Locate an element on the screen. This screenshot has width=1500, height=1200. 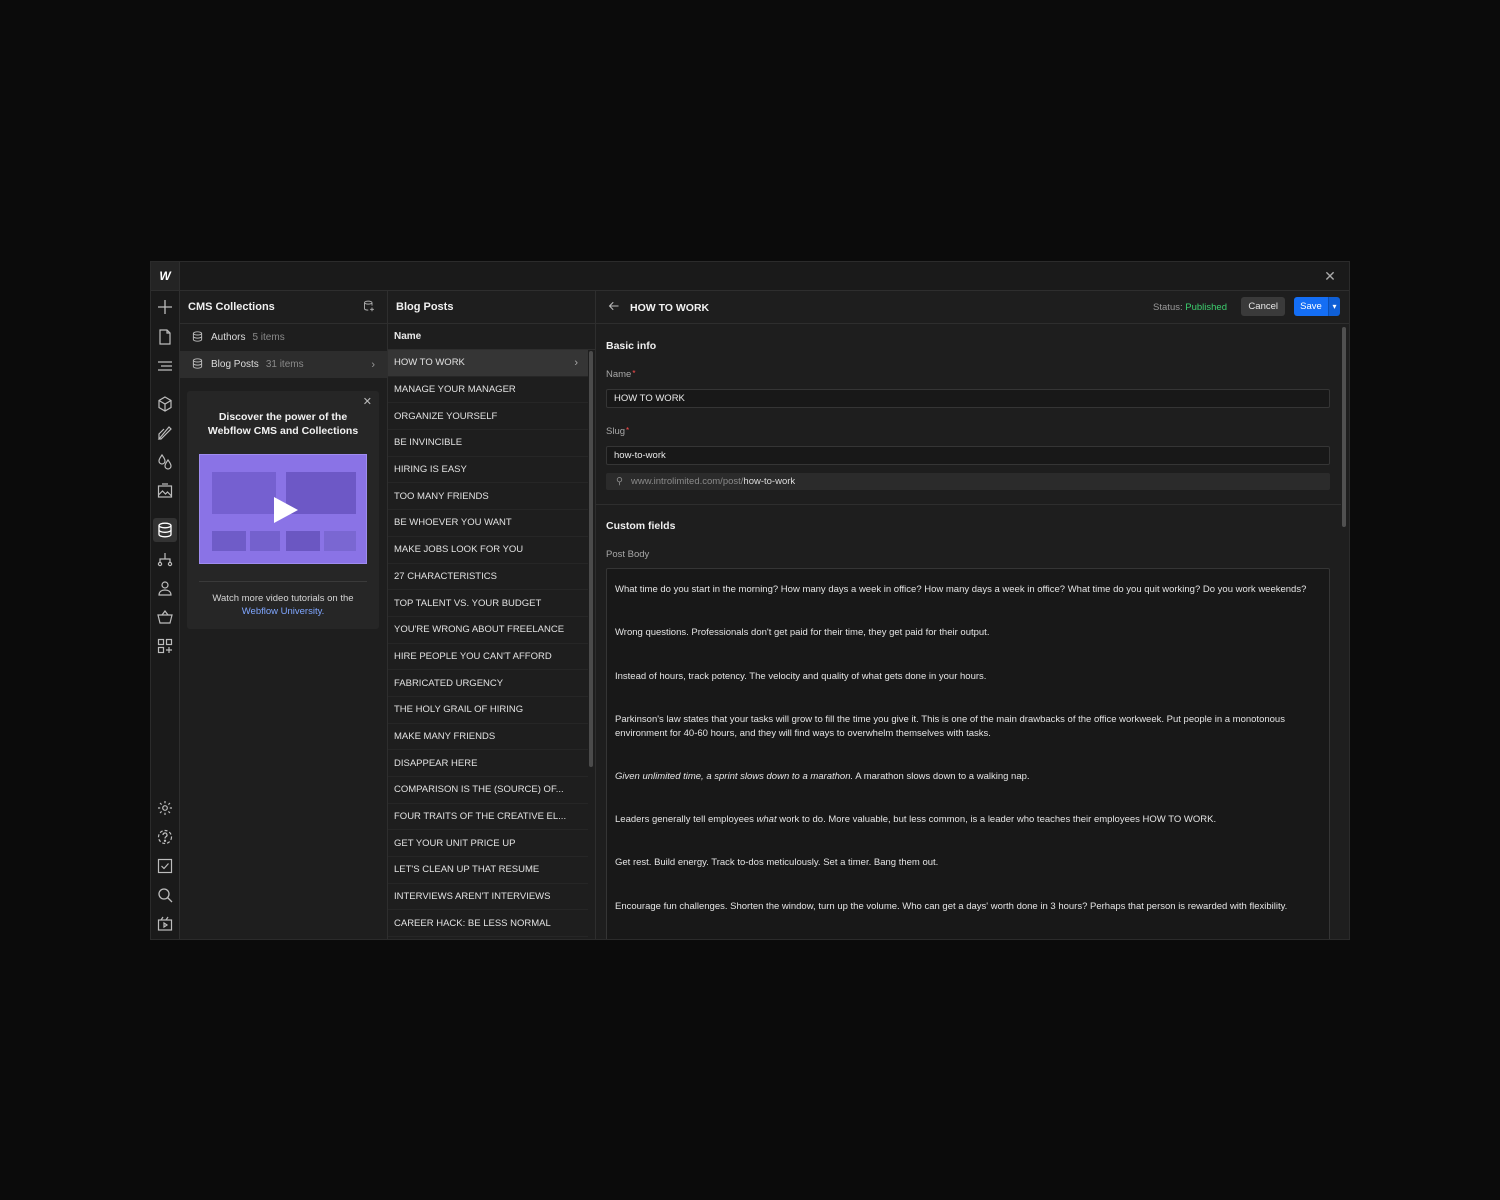
collection-item-blog-posts: Blog Posts 31 items › is located at coordinates (283, 364).